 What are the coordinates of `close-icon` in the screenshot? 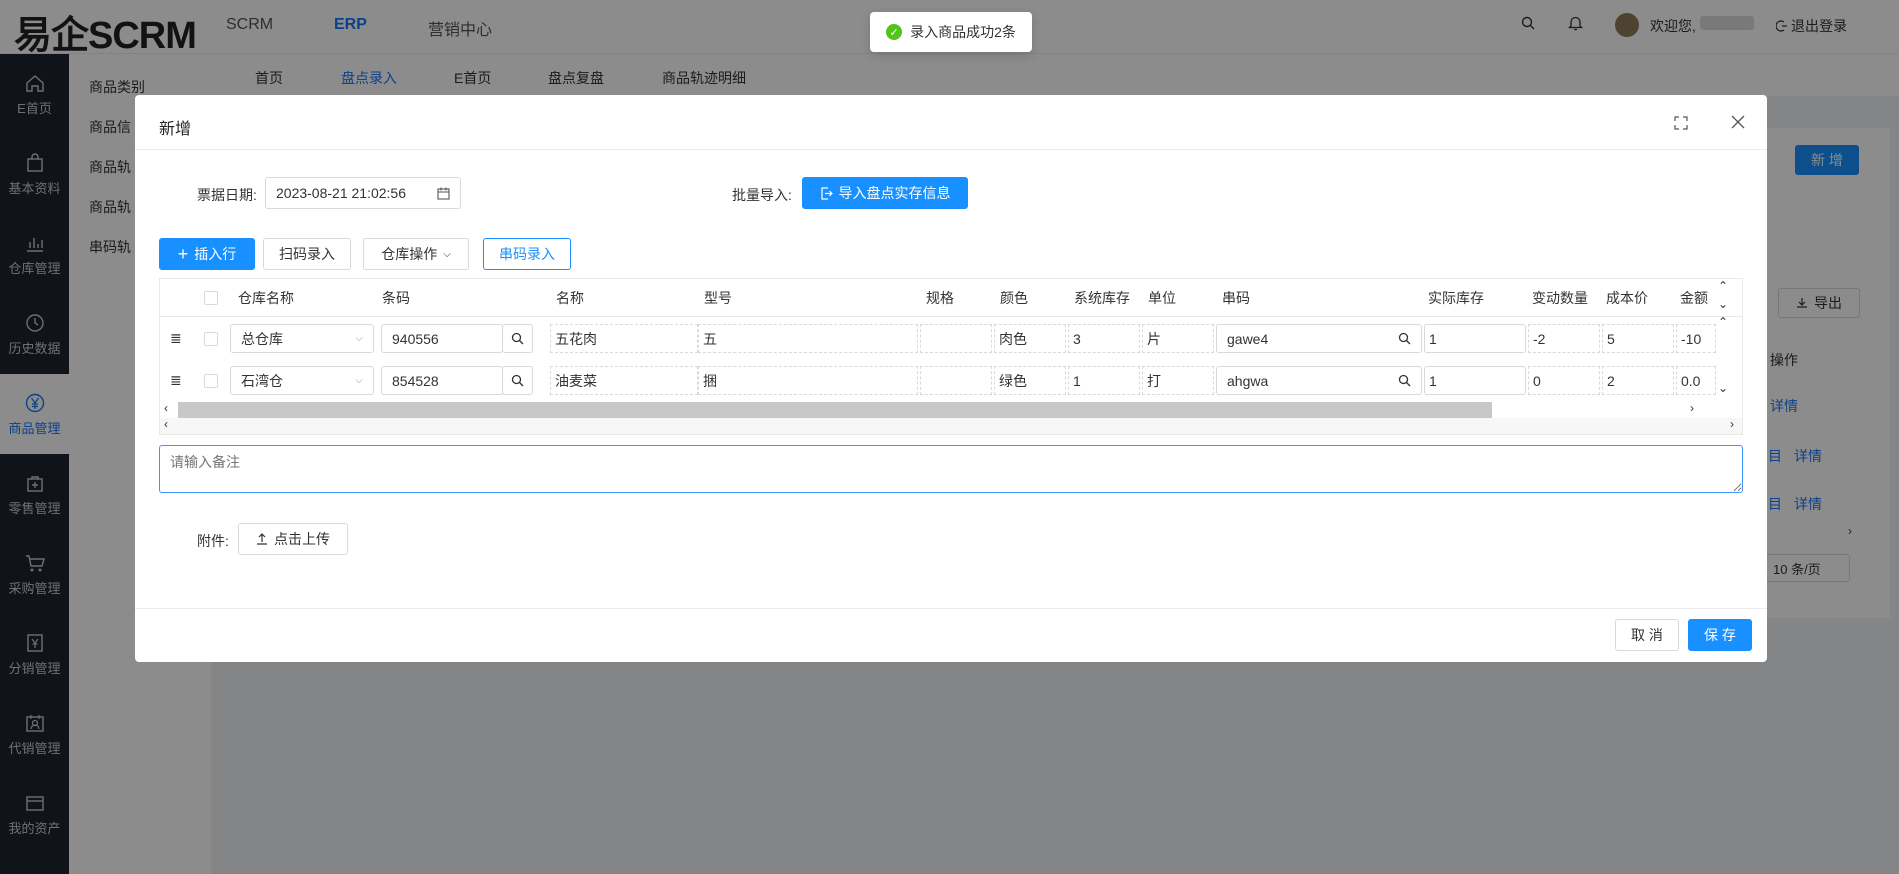 It's located at (1738, 123).